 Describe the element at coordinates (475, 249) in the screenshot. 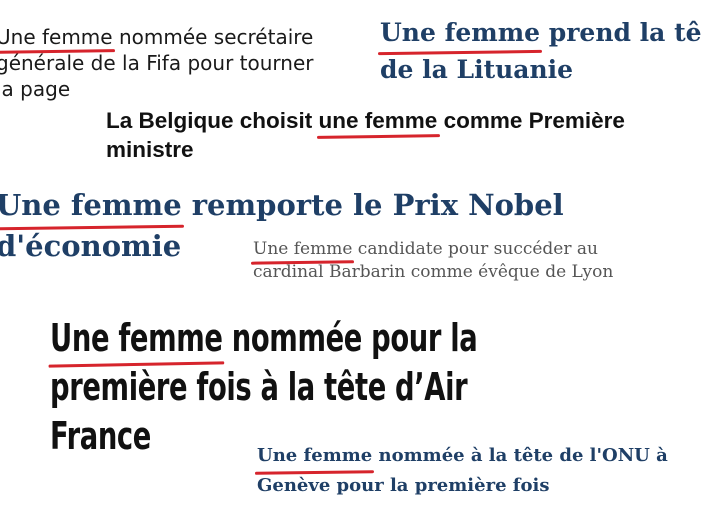

I see `headline-text: candidate pour succéder au` at that location.